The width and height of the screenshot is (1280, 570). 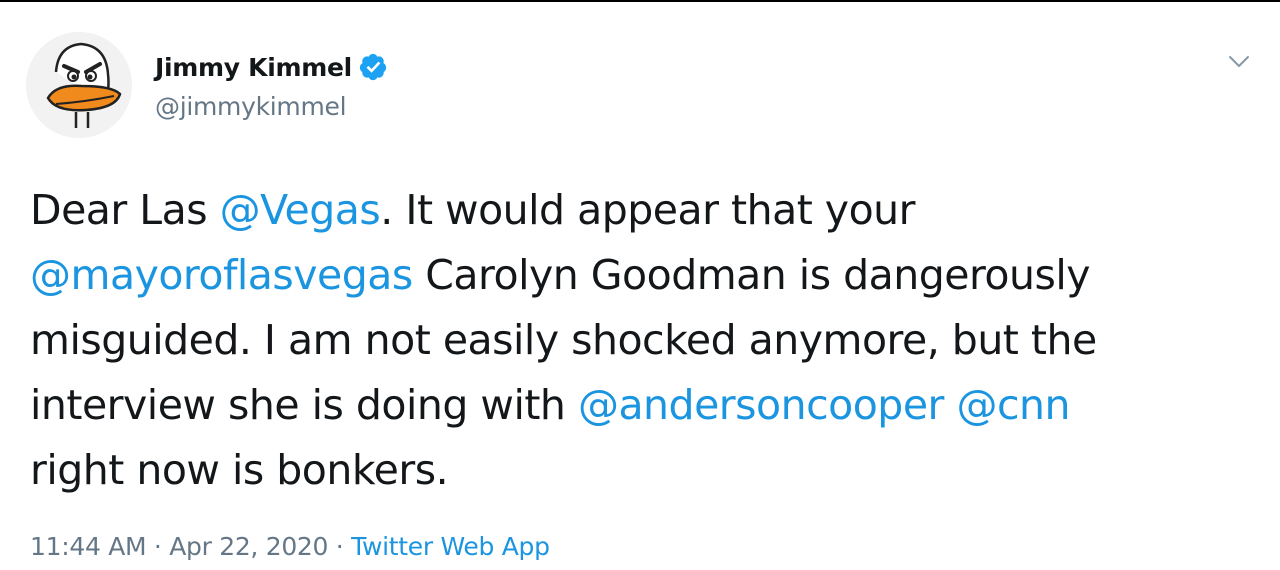 What do you see at coordinates (373, 67) in the screenshot?
I see `verified-badge-icon` at bounding box center [373, 67].